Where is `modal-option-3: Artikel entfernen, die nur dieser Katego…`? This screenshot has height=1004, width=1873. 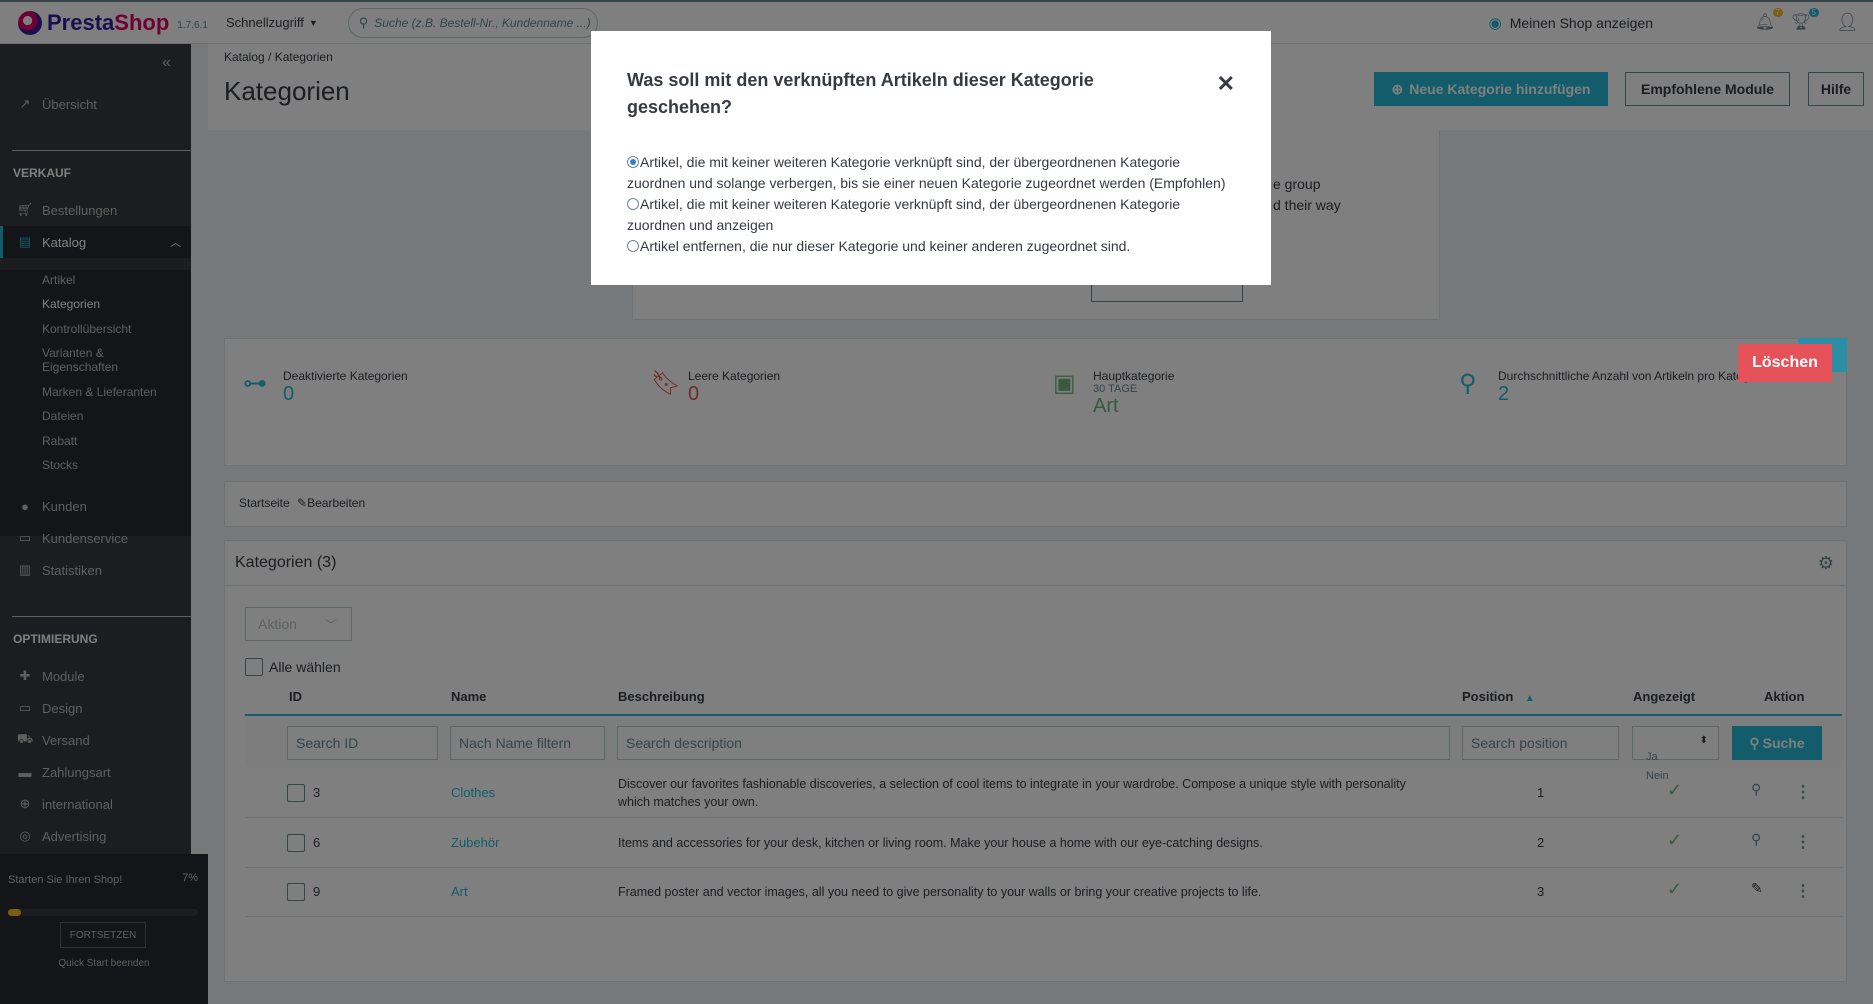 modal-option-3: Artikel entfernen, die nur dieser Katego… is located at coordinates (932, 246).